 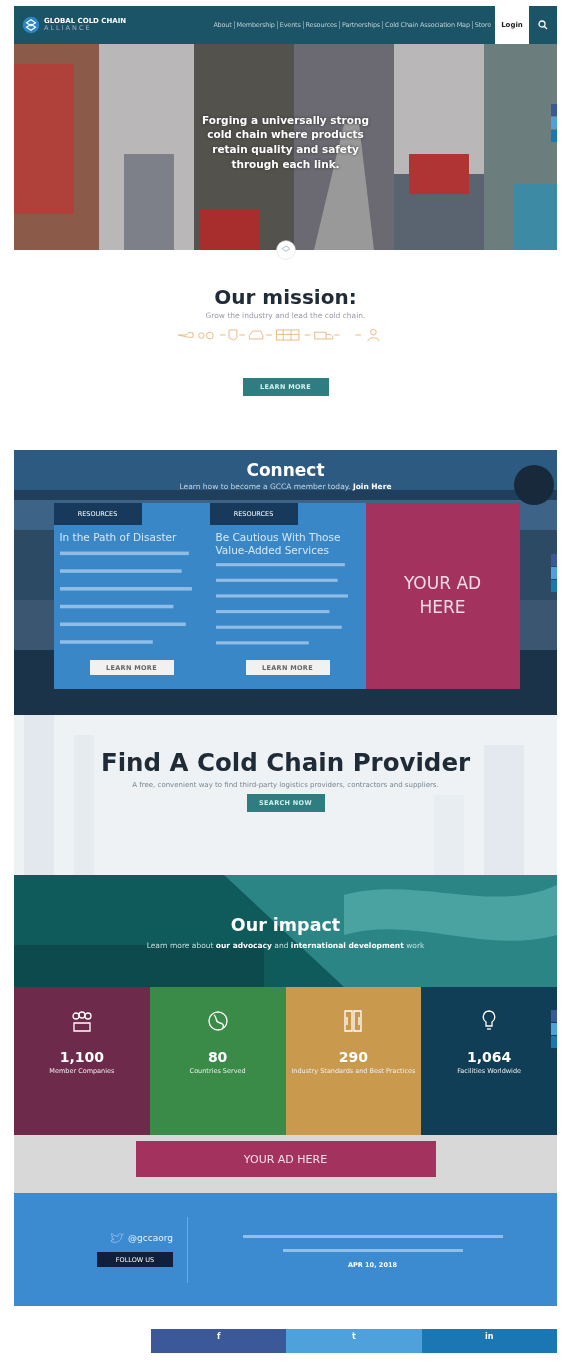 What do you see at coordinates (219, 1341) in the screenshot?
I see `share-button: f` at bounding box center [219, 1341].